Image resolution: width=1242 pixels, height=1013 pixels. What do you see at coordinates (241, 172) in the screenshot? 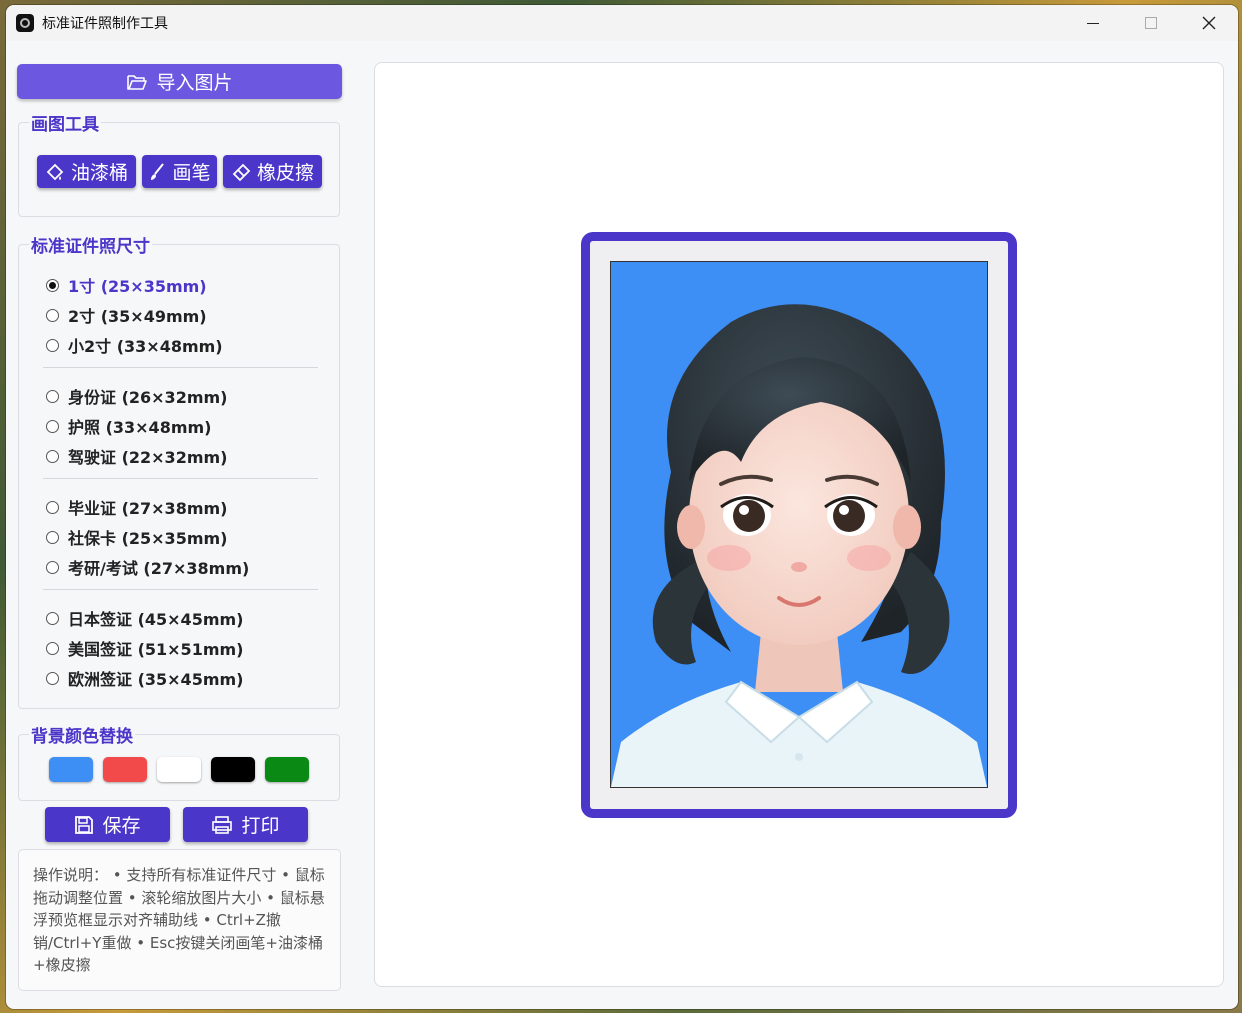
I see `eraser-icon` at bounding box center [241, 172].